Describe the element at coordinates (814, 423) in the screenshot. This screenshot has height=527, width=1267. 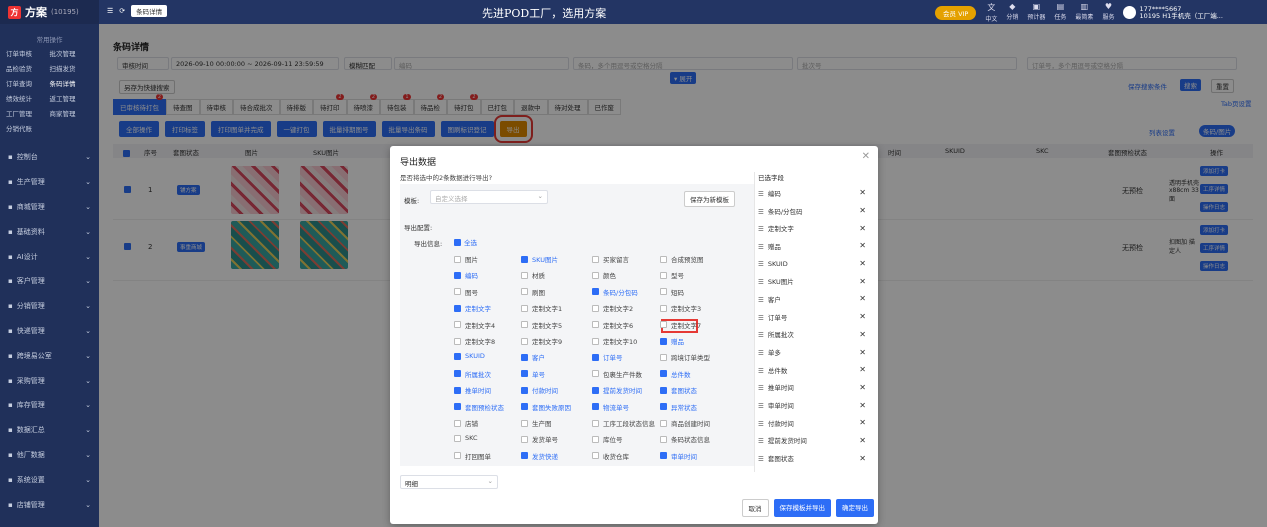
I see `selected-field: ☰ 付款时间 ✕` at that location.